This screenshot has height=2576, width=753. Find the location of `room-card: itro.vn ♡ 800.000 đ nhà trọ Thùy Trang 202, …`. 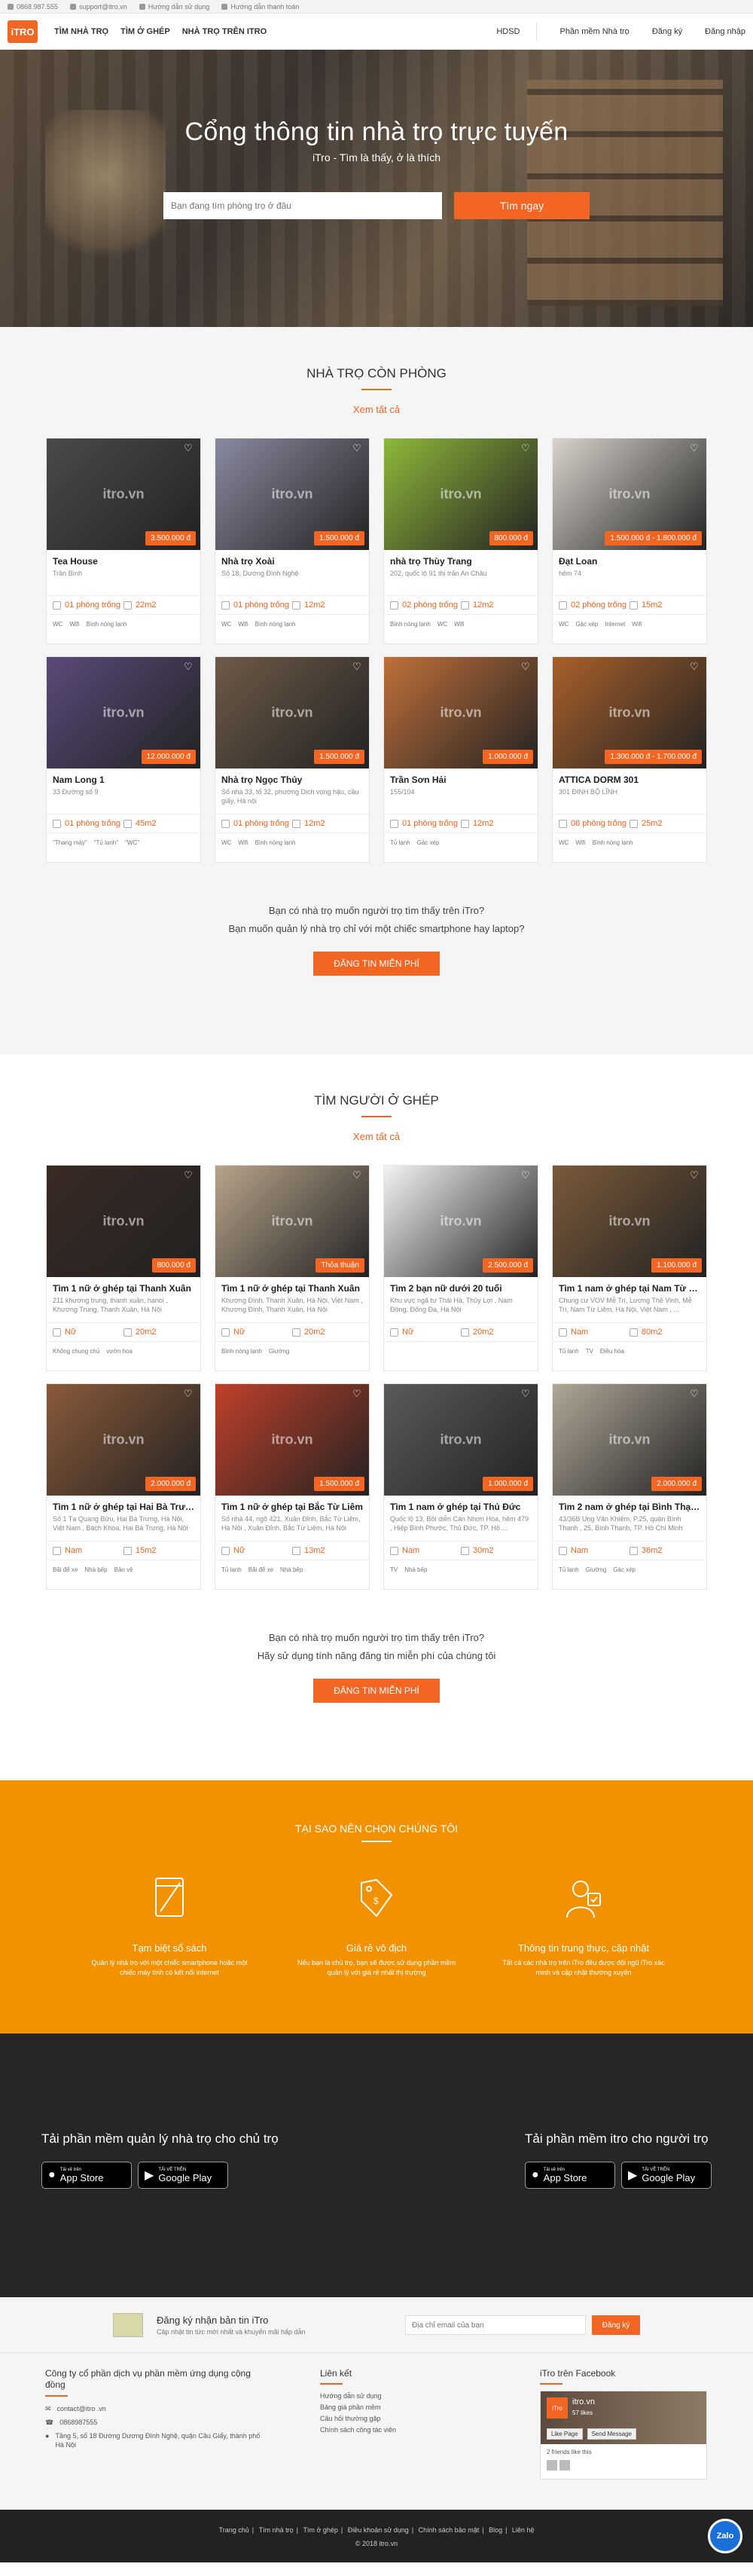

room-card: itro.vn ♡ 800.000 đ nhà trọ Thùy Trang 202, … is located at coordinates (460, 541).